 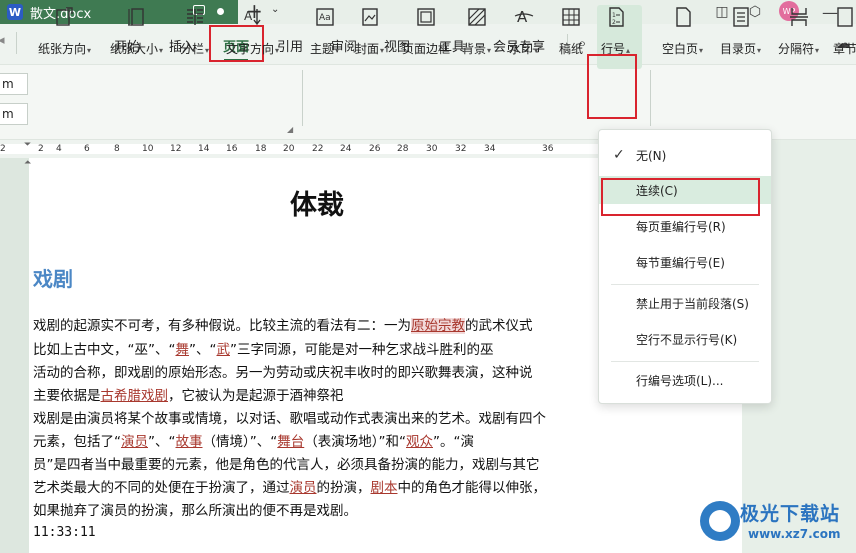 I want to click on paragraph-line: 员”是四者当中最重要的元素，他是角色的代言人，必须具备扮演的能力，戏剧与其它, so click(x=286, y=465).